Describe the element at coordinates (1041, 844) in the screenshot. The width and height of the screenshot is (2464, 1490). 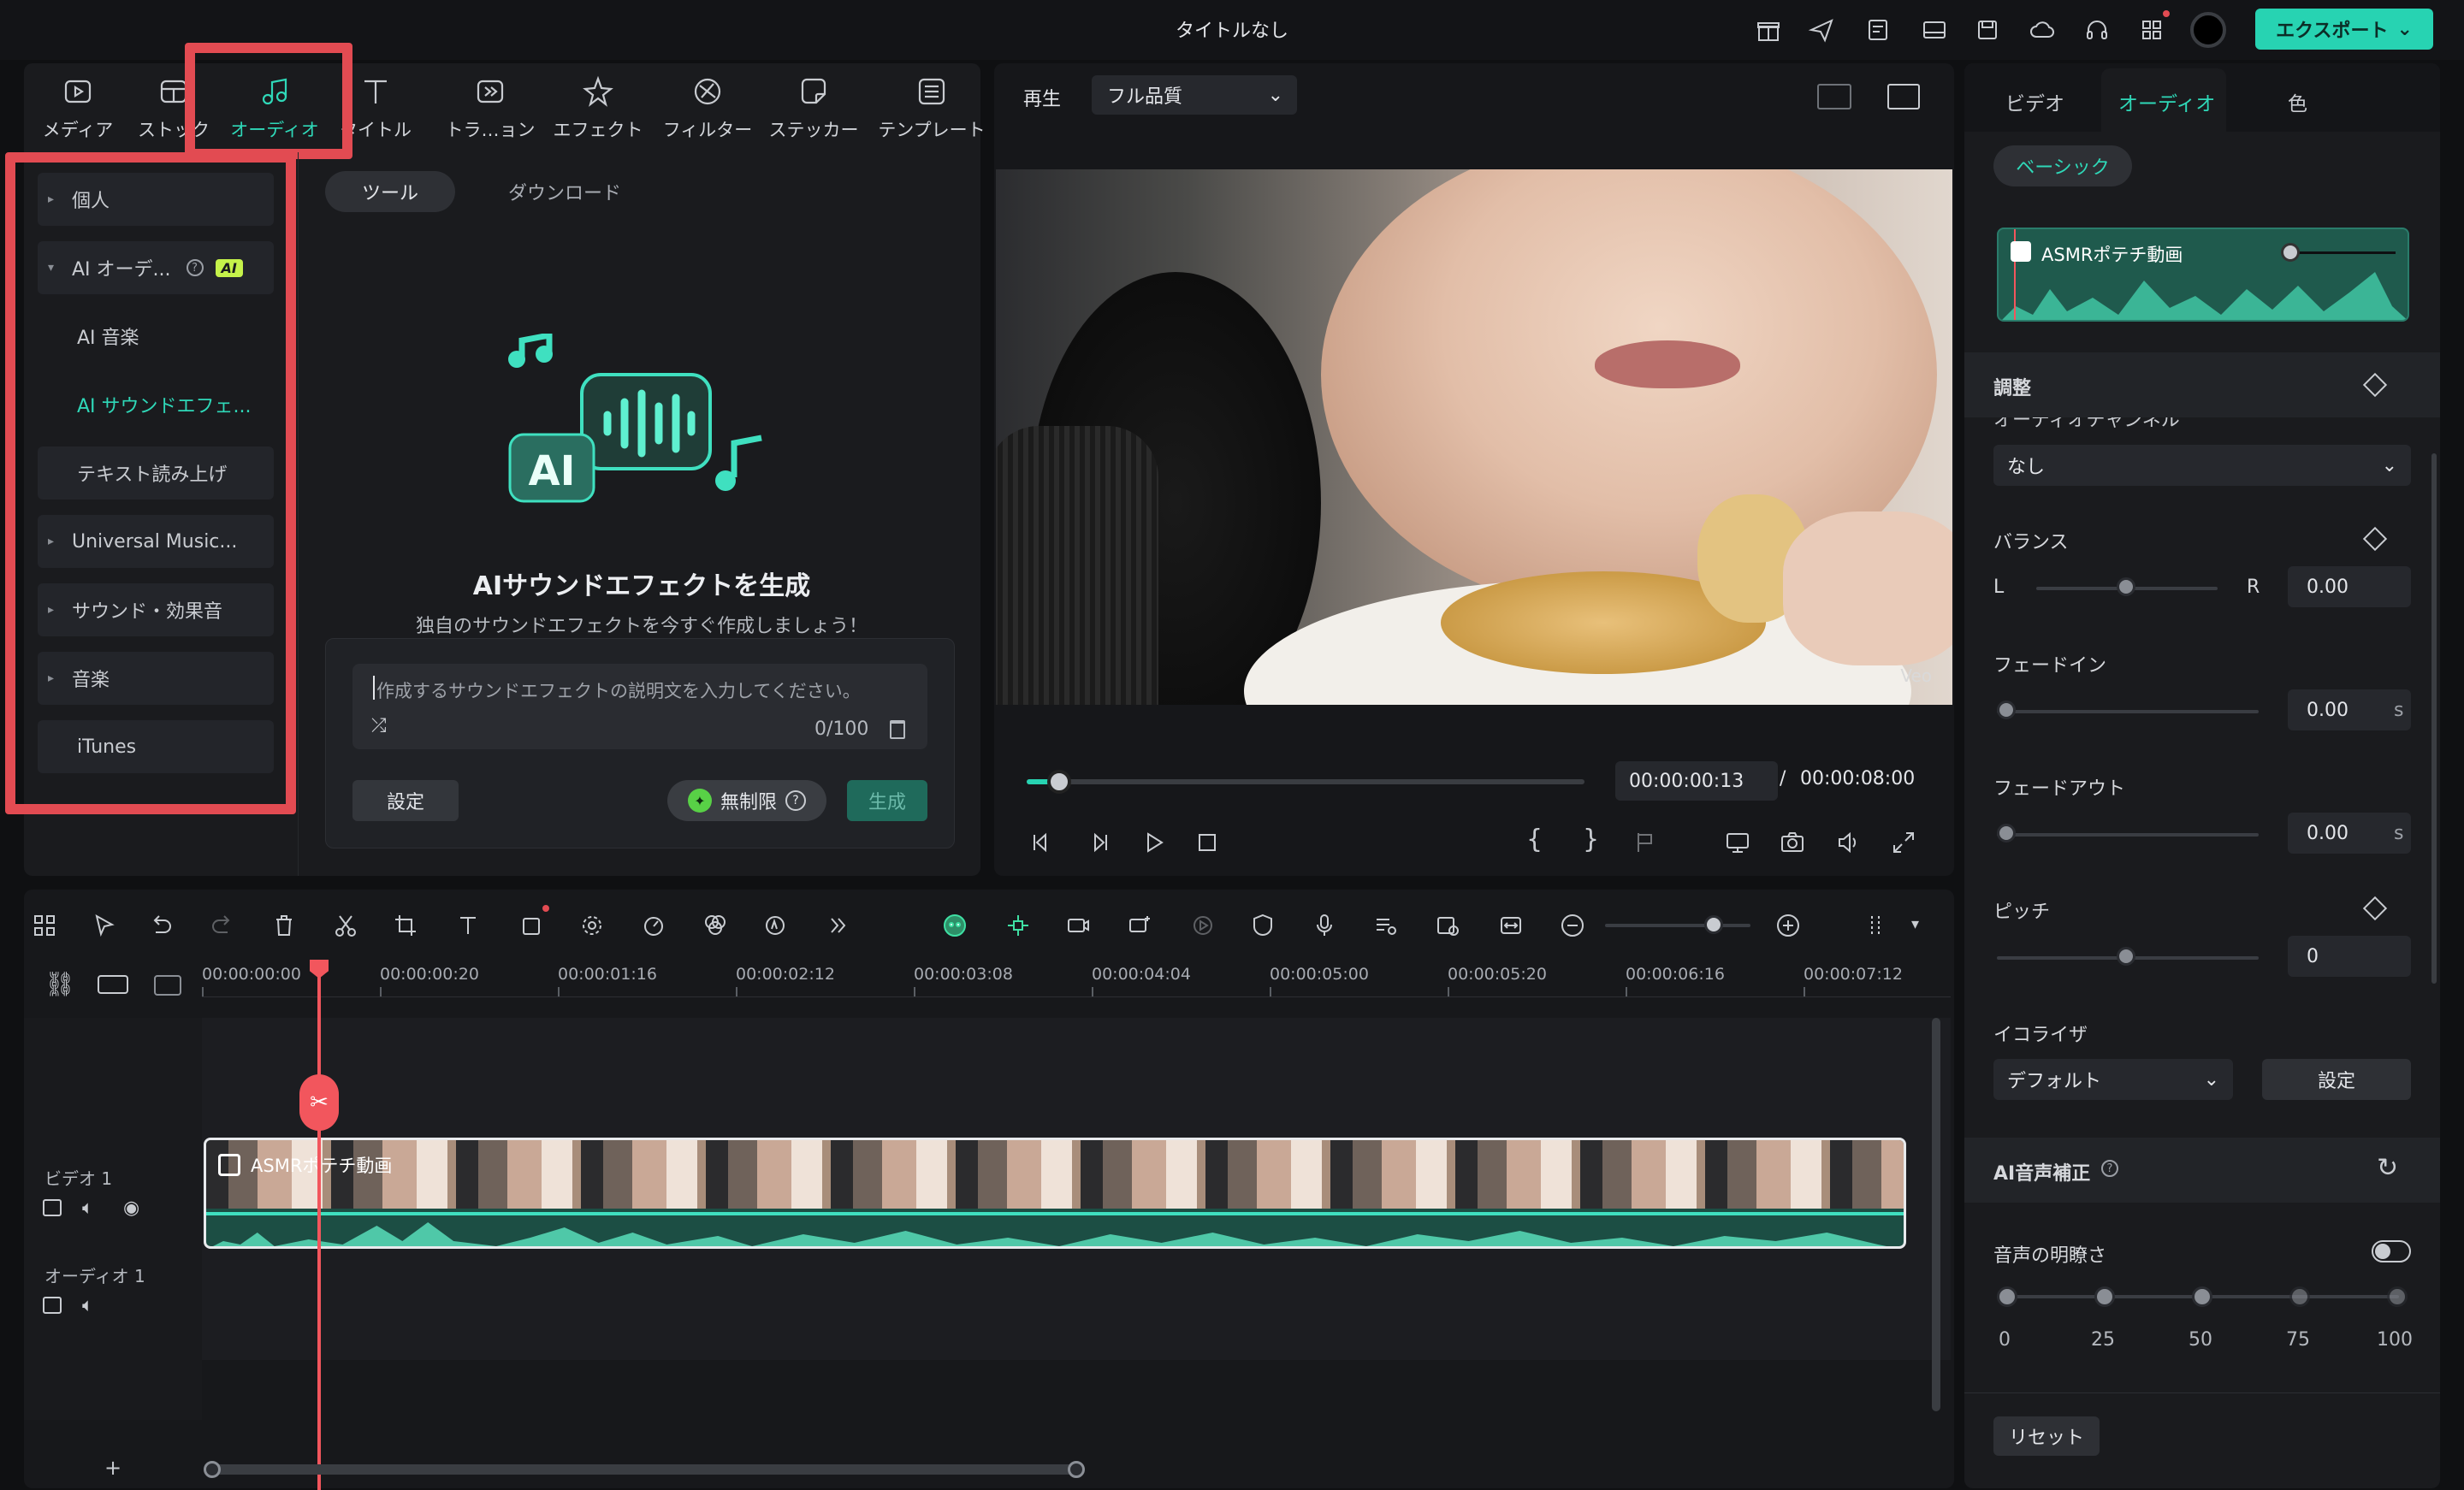
I see `prev-frame-icon` at that location.